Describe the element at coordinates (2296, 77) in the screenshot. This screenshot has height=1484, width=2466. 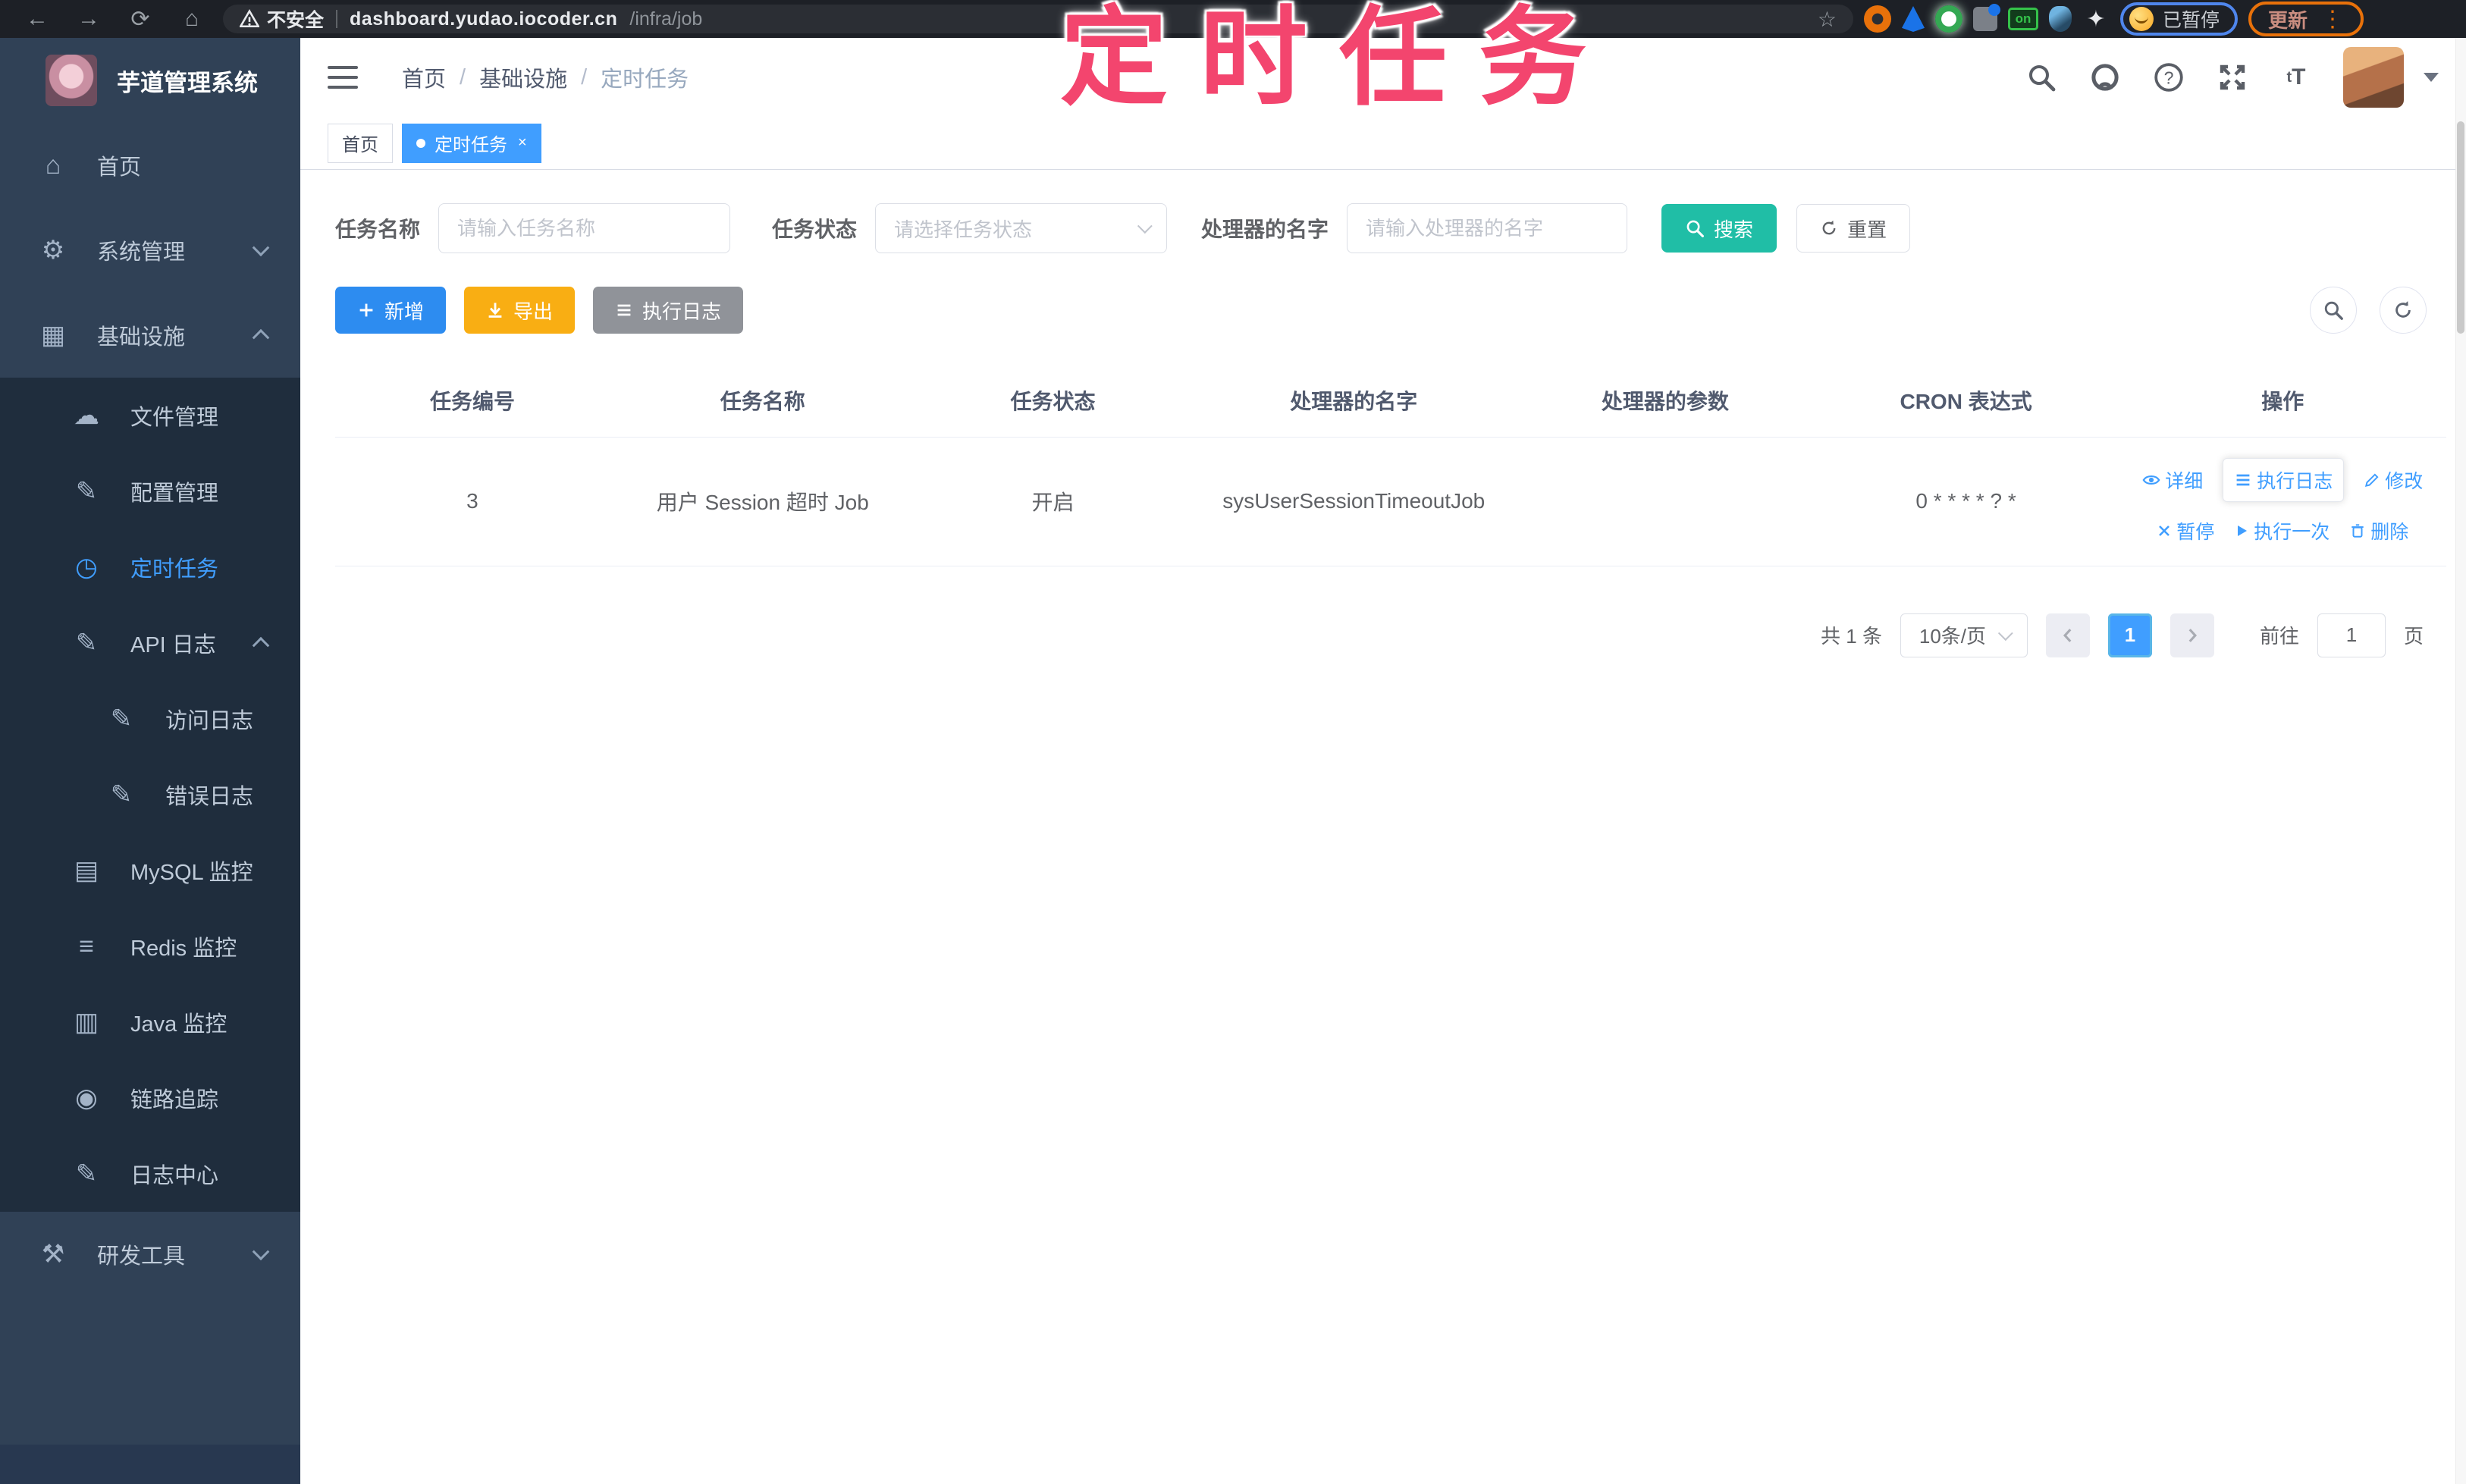
I see `text-size-icon: ttTT` at that location.